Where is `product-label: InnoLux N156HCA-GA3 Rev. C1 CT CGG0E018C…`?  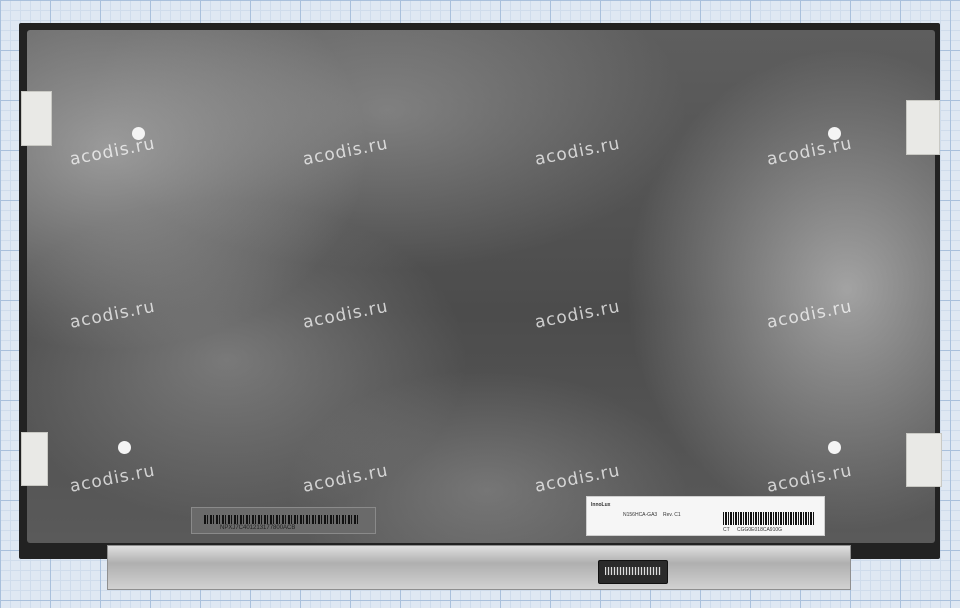 product-label: InnoLux N156HCA-GA3 Rev. C1 CT CGG0E018C… is located at coordinates (705, 516).